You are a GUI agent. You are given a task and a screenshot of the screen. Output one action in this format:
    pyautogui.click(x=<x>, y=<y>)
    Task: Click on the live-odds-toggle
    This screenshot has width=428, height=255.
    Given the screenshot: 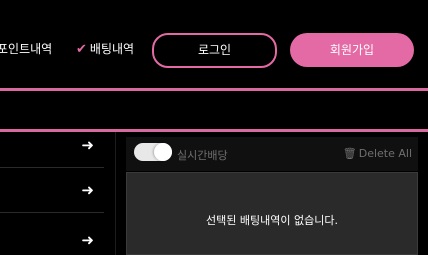 What is the action you would take?
    pyautogui.click(x=153, y=152)
    